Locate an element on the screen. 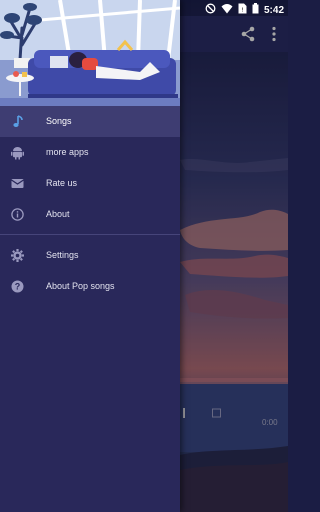  drawer-item-label: About is located at coordinates (58, 214).